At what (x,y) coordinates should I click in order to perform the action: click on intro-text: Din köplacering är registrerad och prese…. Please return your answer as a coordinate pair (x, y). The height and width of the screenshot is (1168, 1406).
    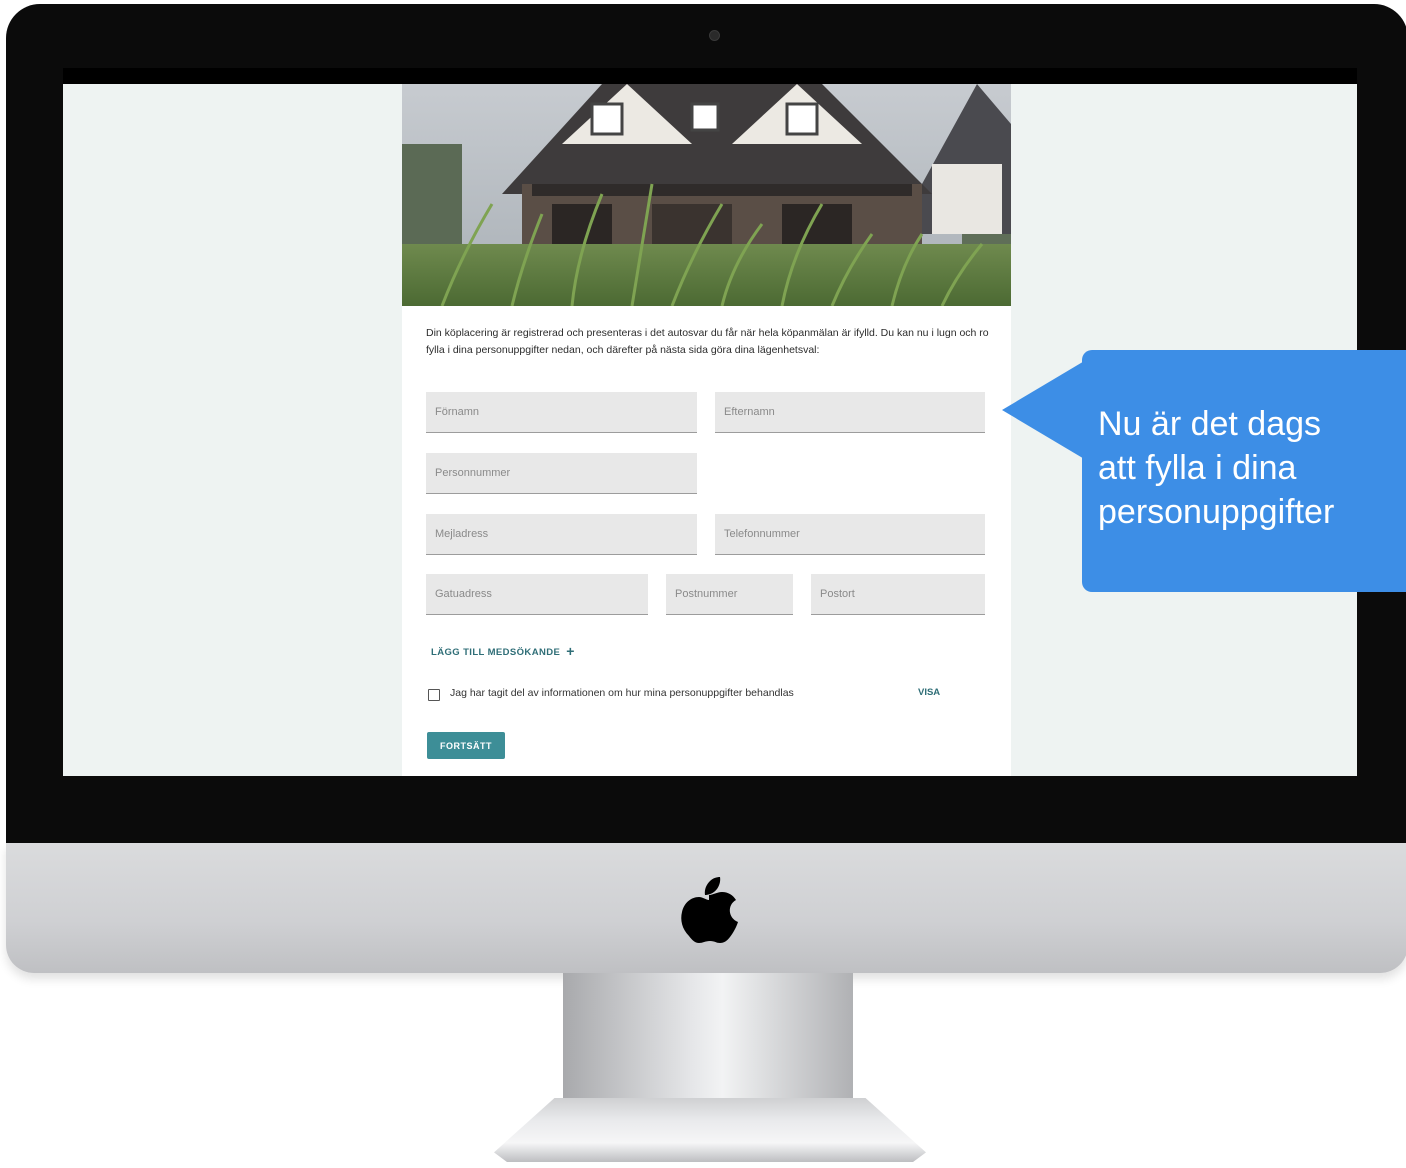
    Looking at the image, I should click on (707, 341).